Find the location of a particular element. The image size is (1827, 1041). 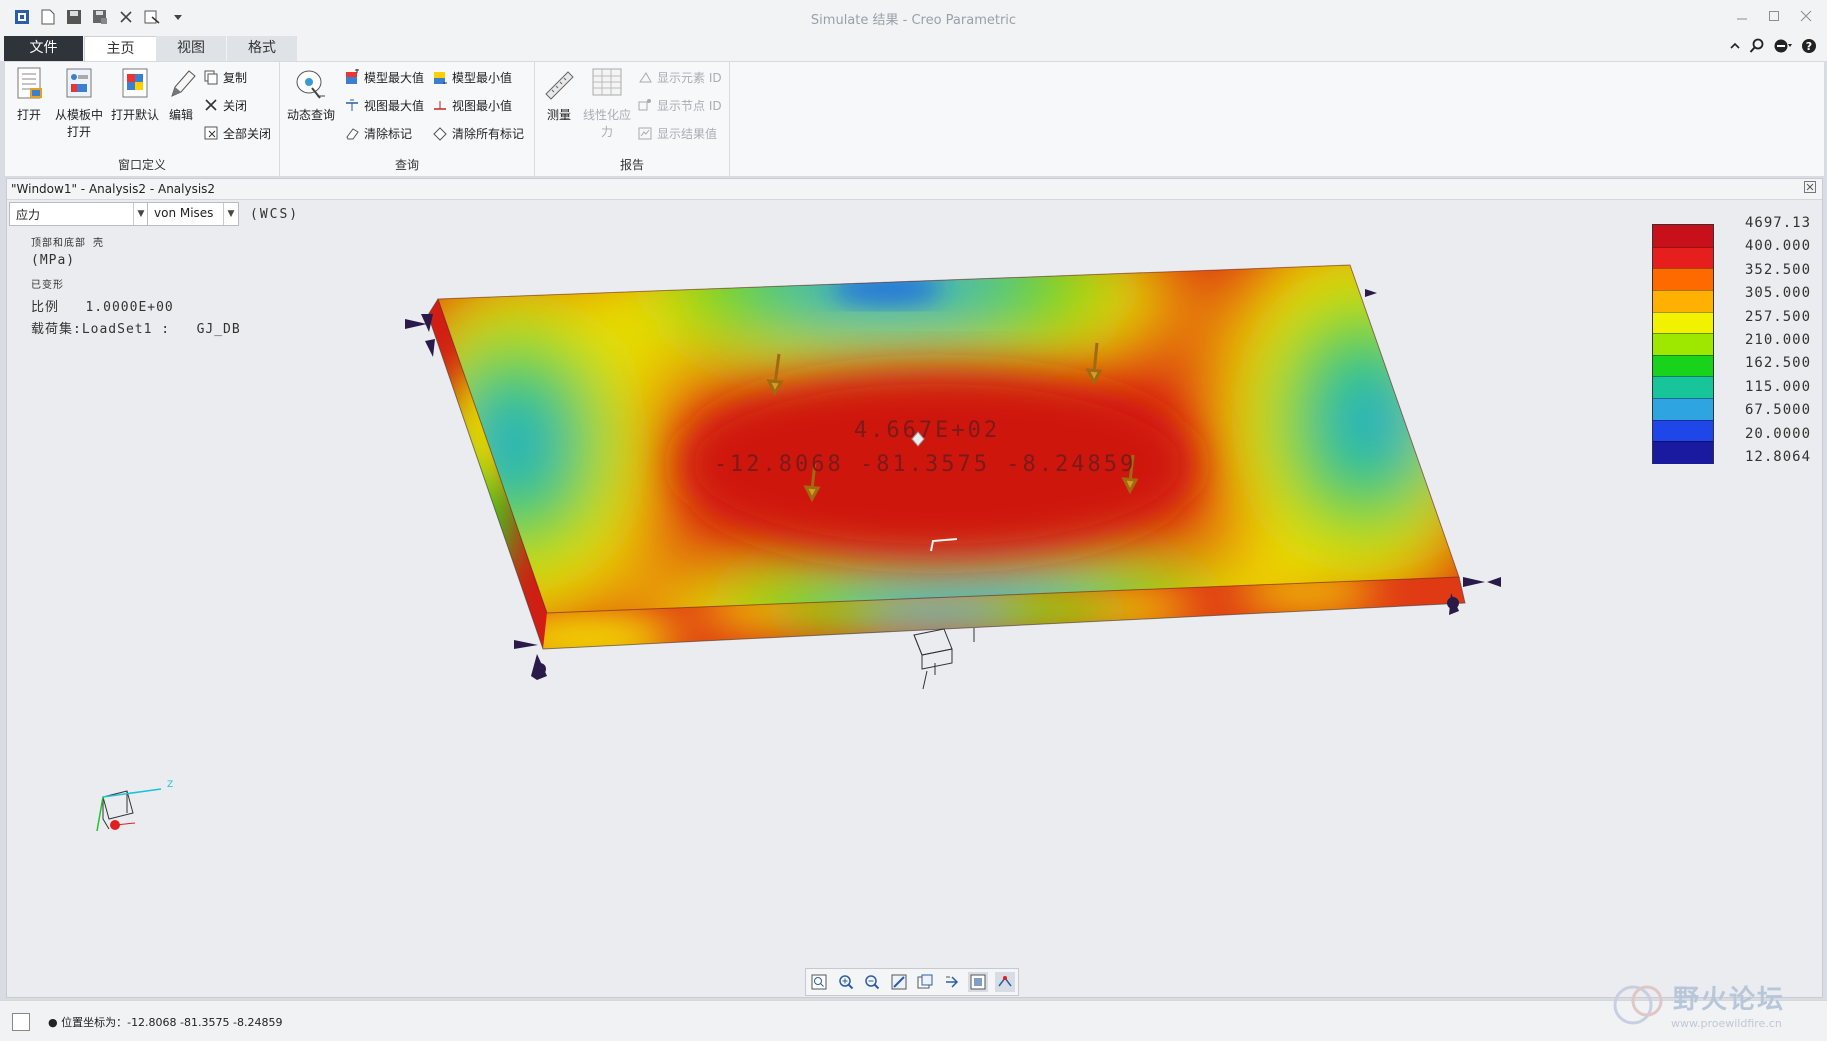

help-icon: ? is located at coordinates (1809, 47).